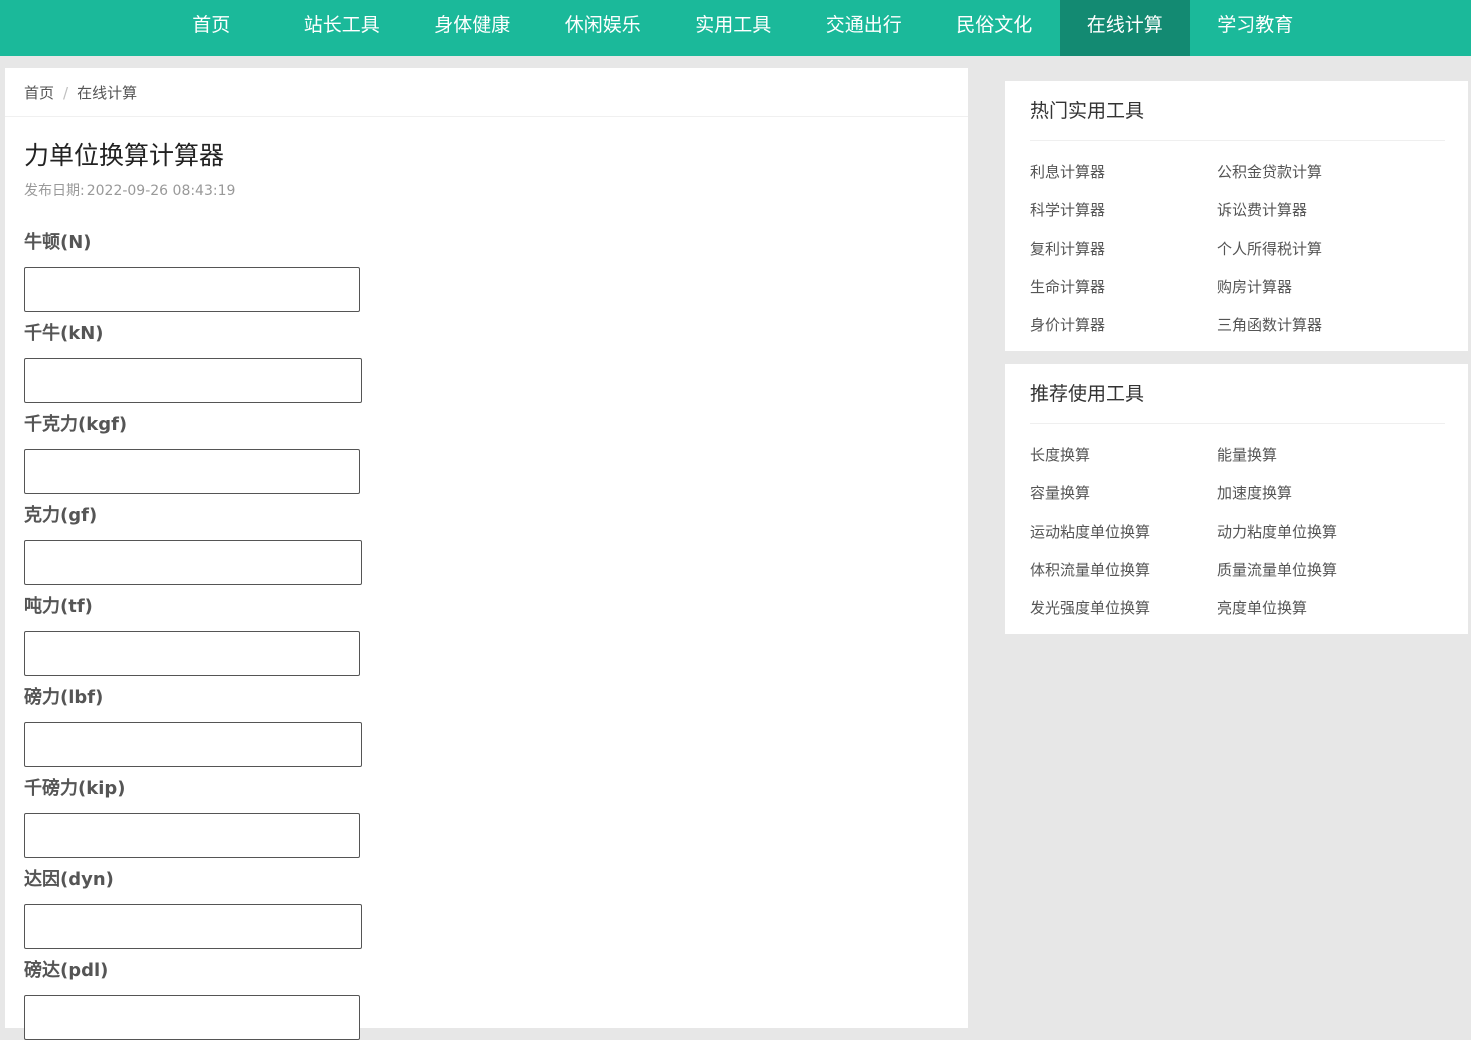  Describe the element at coordinates (1310, 457) in the screenshot. I see `recommended-tool-link: 能量换算` at that location.